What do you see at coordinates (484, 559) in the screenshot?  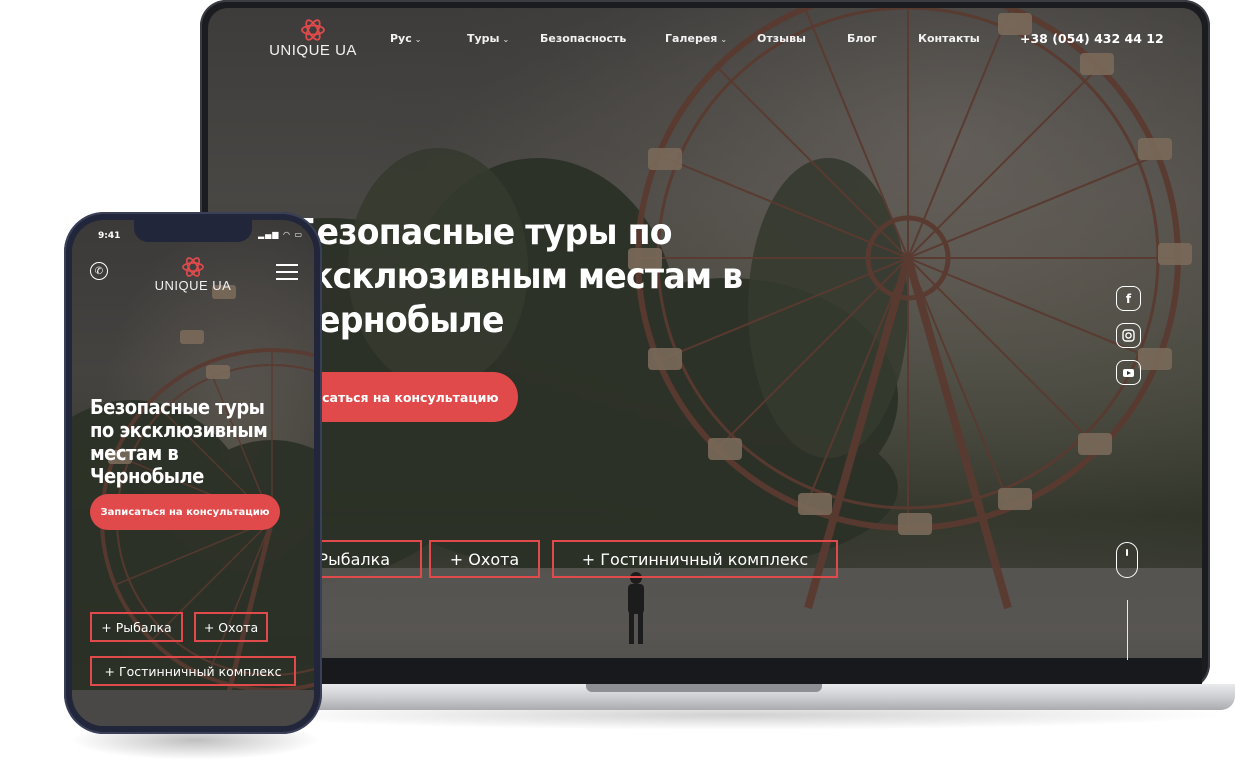 I see `tag-hunting: + Охота` at bounding box center [484, 559].